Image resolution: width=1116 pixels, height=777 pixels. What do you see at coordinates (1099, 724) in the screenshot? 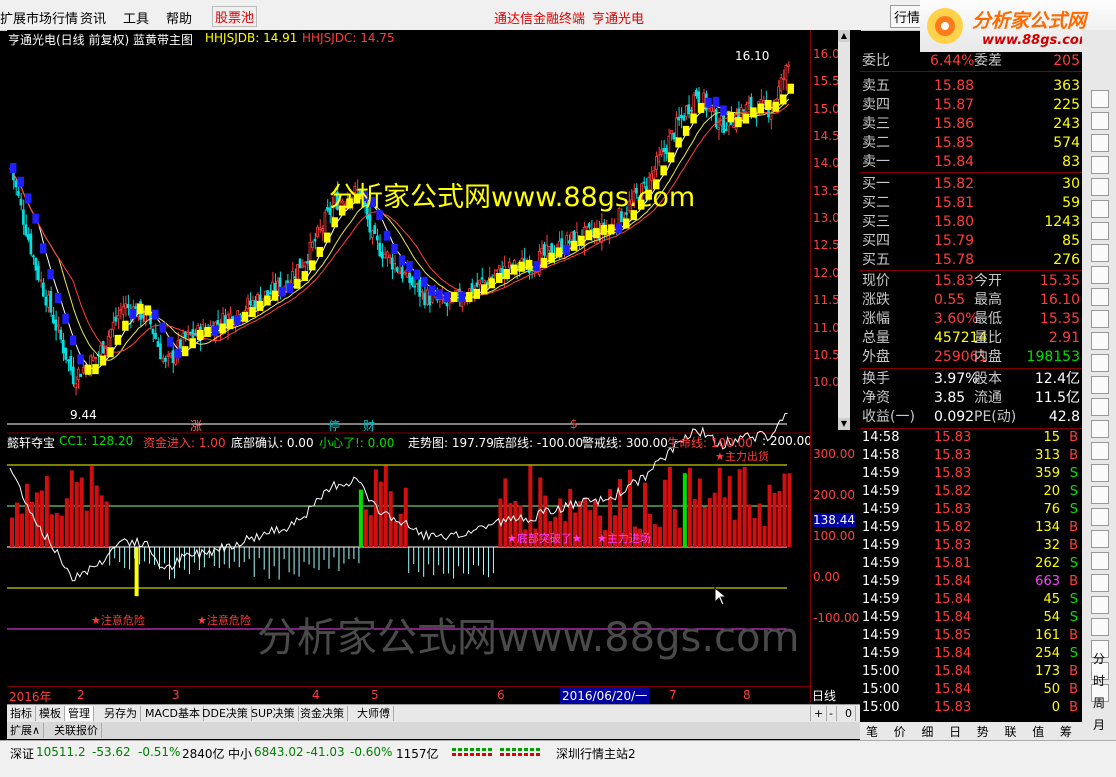
I see `period-switch: 月` at bounding box center [1099, 724].